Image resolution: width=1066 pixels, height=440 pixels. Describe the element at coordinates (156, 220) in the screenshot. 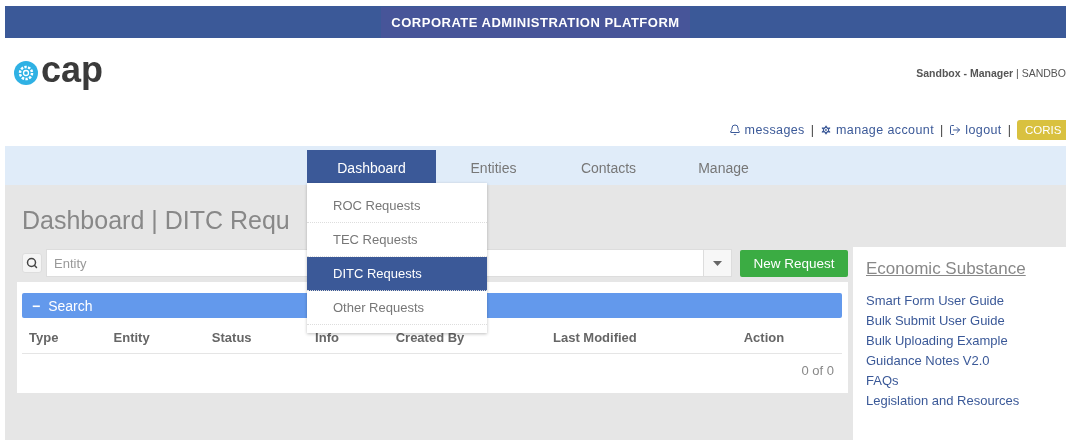

I see `page-title: Dashboard | DITC Requ` at that location.